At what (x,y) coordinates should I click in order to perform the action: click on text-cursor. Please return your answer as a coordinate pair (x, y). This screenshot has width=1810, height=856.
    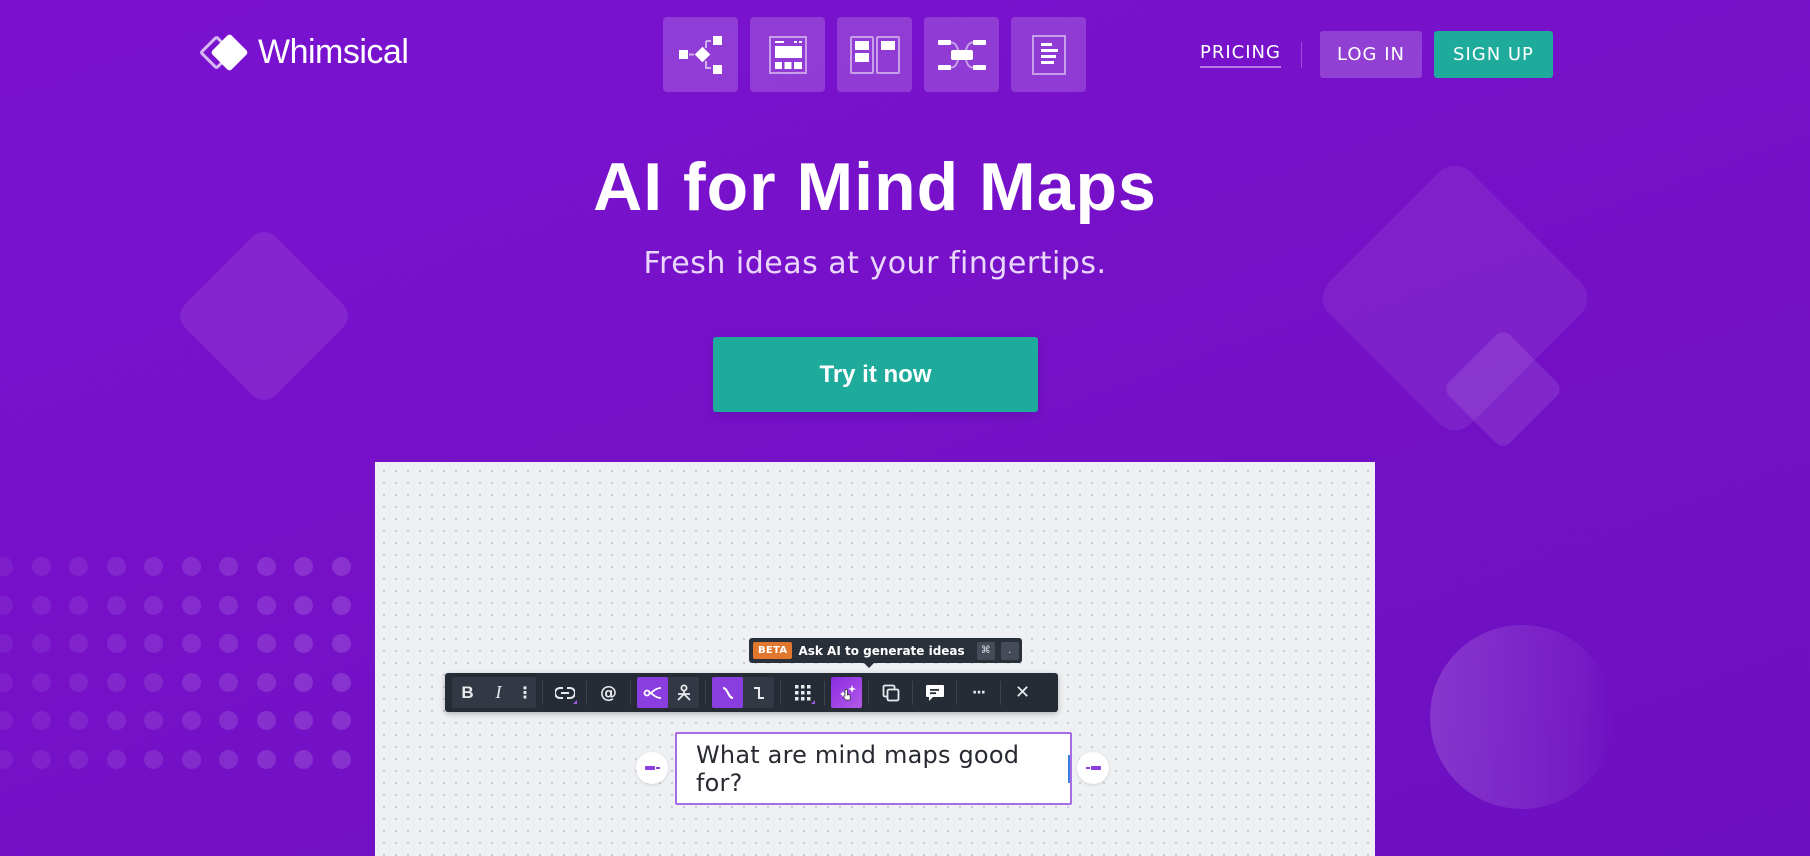
    Looking at the image, I should click on (1069, 768).